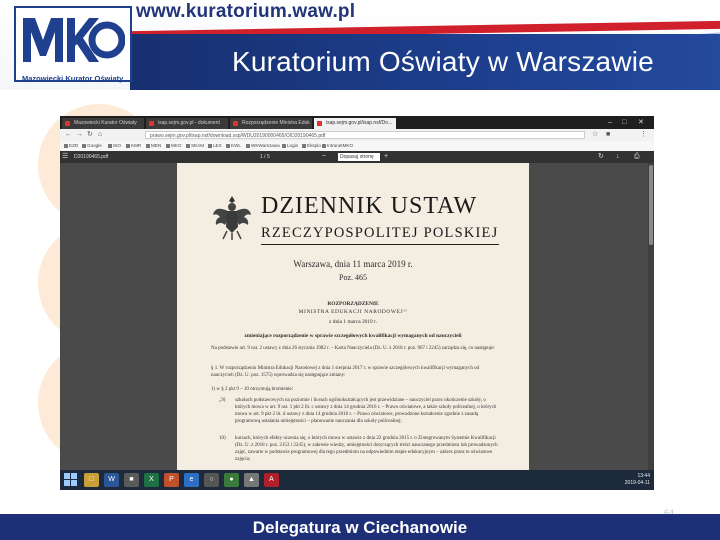 This screenshot has height=540, width=720. What do you see at coordinates (198, 145) in the screenshot?
I see `bookmark-label: SEAM` at bounding box center [198, 145].